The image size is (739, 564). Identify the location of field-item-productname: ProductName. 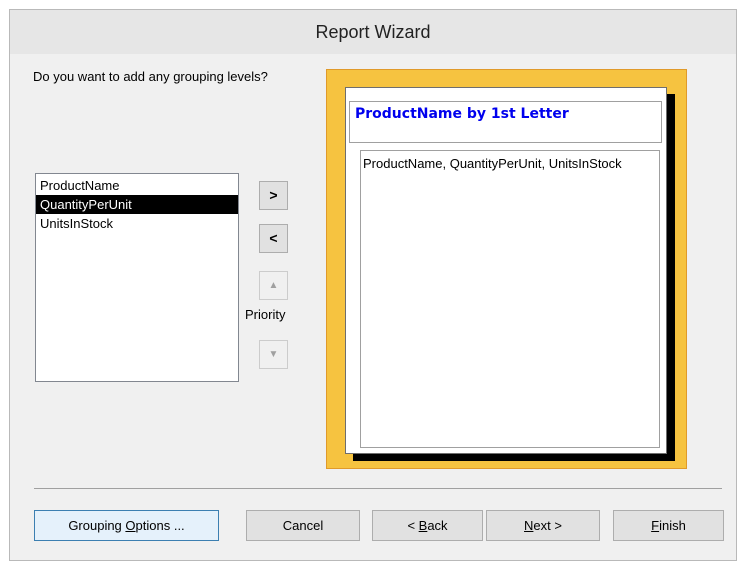
(137, 185).